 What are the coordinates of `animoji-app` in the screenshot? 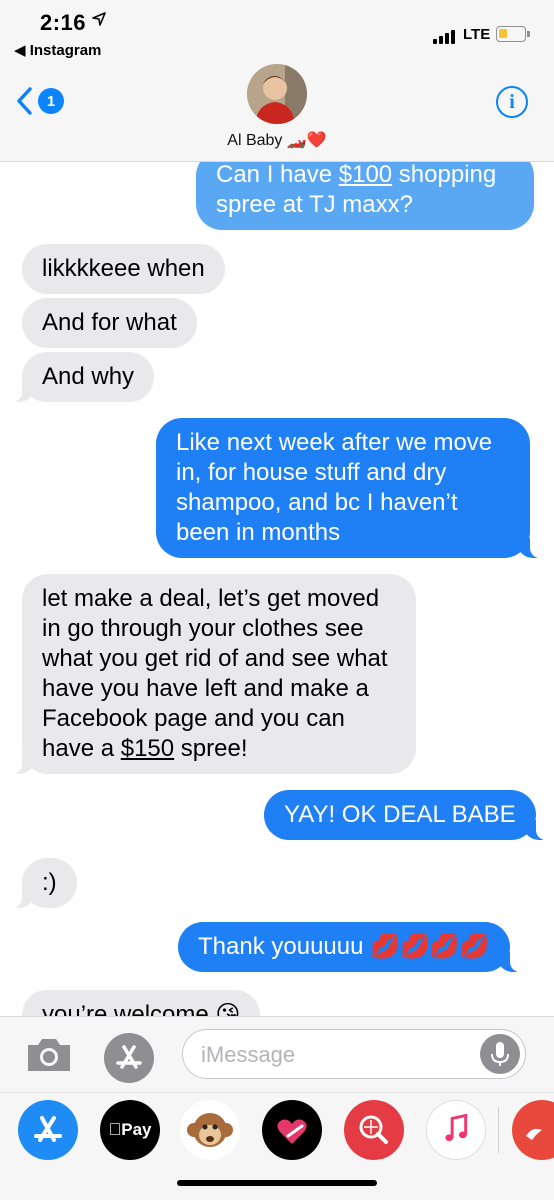 It's located at (210, 1130).